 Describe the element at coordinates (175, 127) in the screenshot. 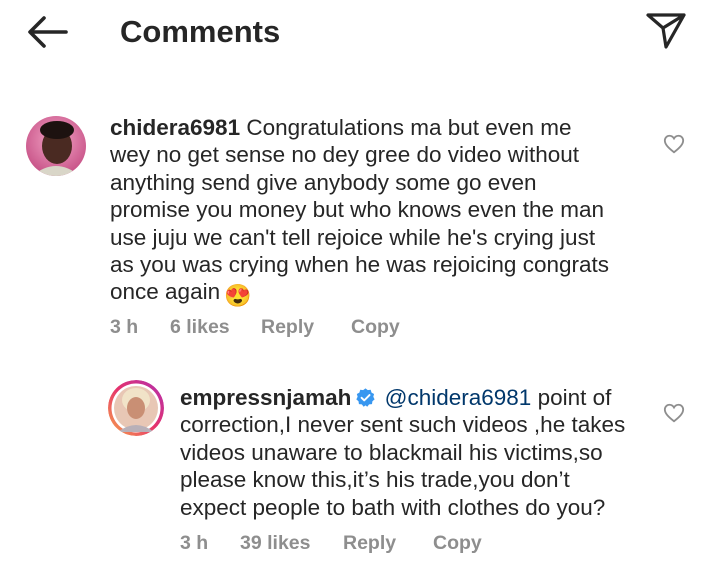

I see `comment-username: chidera6981` at that location.